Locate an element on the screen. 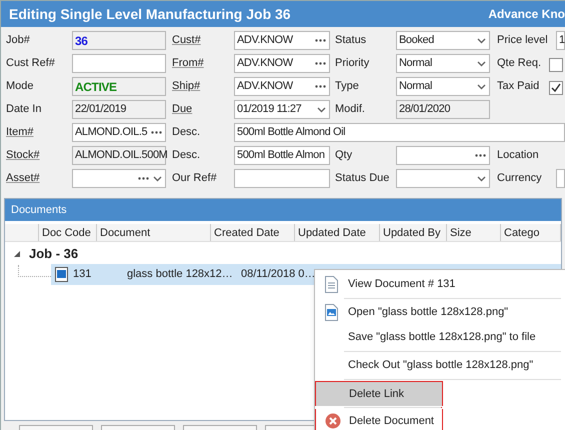  field-label: From# is located at coordinates (203, 63).